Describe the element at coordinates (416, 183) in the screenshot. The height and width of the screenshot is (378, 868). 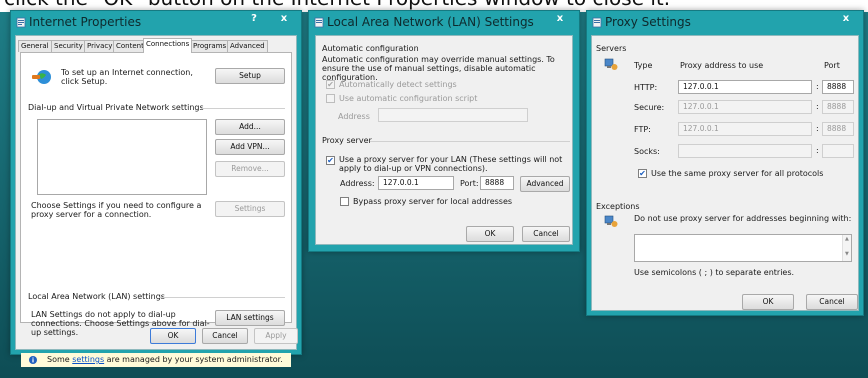
I see `proxy-address-input: 127.0.0.1` at that location.